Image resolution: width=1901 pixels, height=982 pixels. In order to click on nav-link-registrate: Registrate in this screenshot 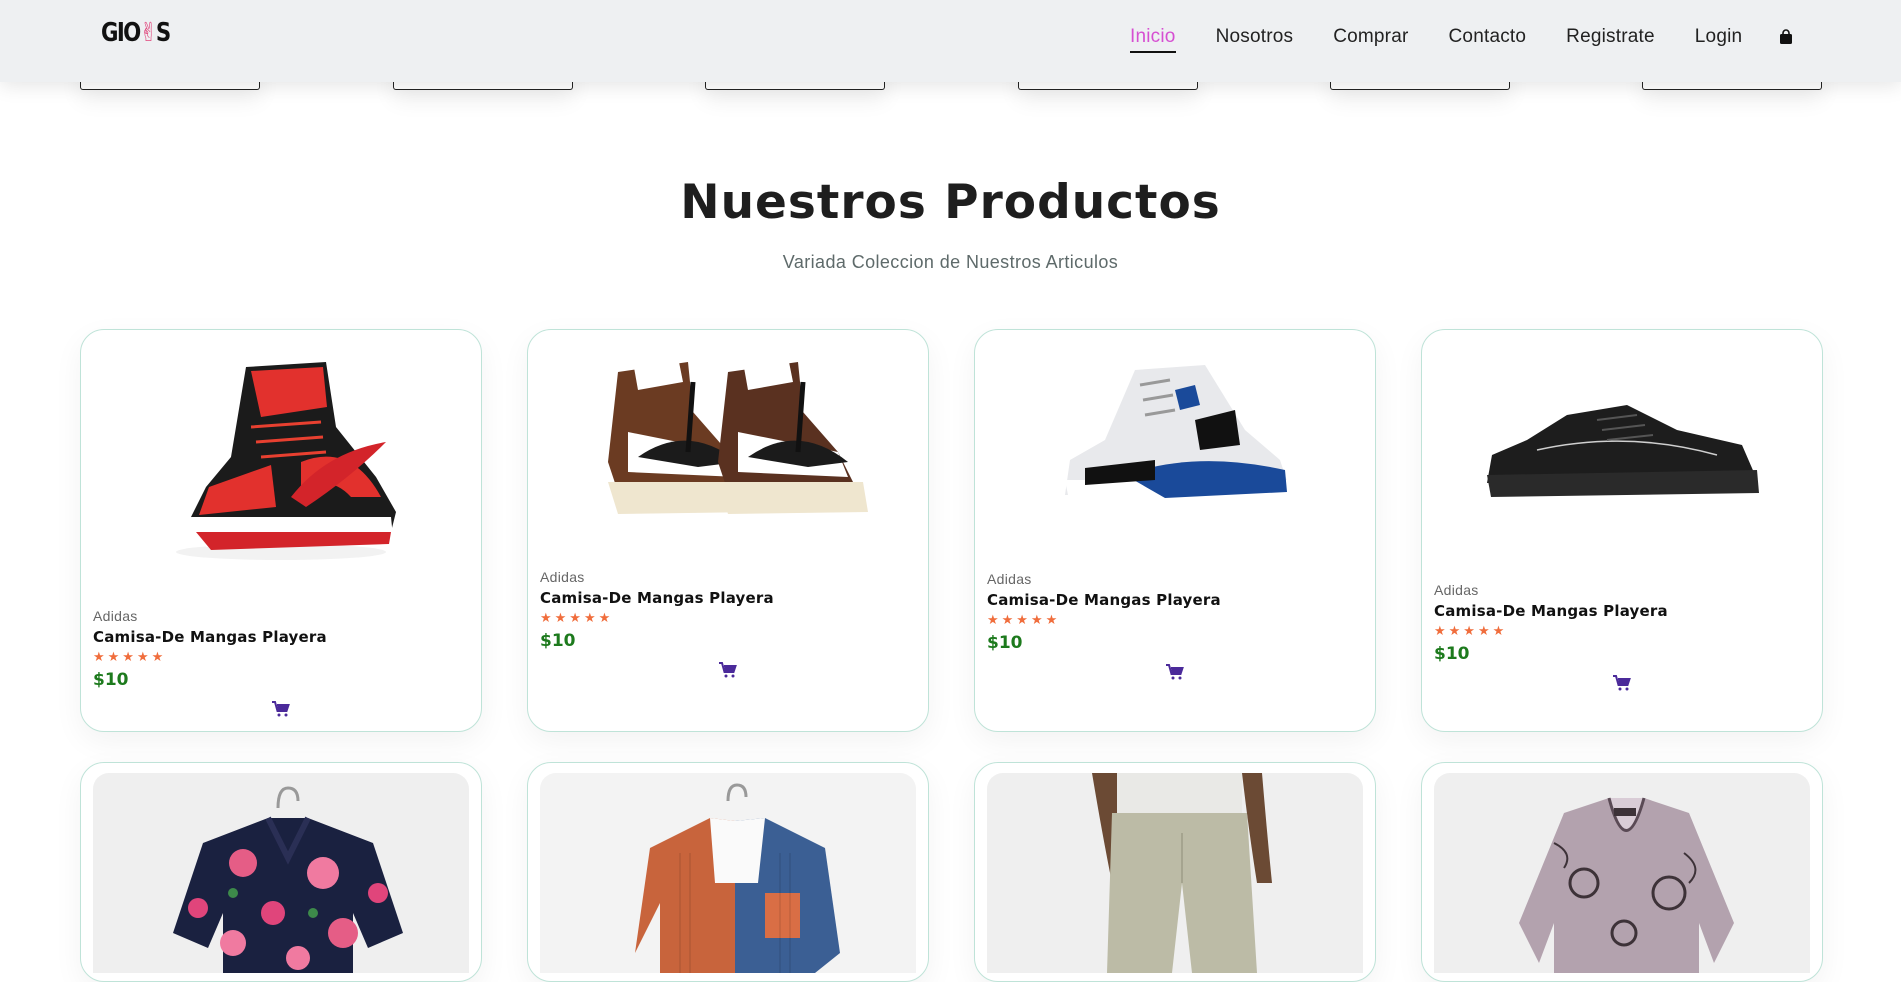, I will do `click(1610, 37)`.